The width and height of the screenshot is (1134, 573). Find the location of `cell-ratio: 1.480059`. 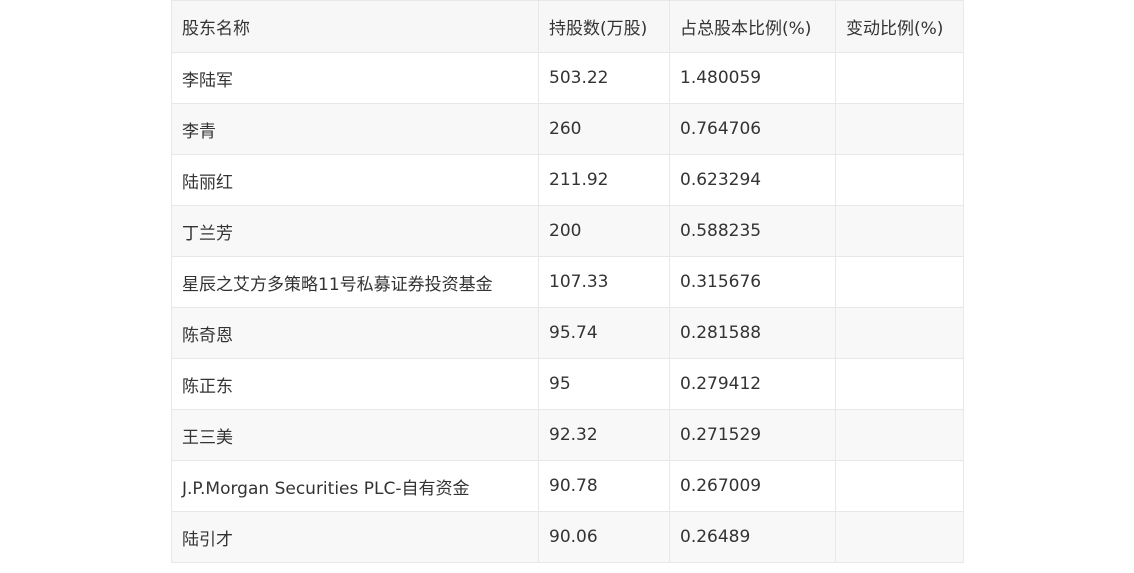

cell-ratio: 1.480059 is located at coordinates (752, 78).